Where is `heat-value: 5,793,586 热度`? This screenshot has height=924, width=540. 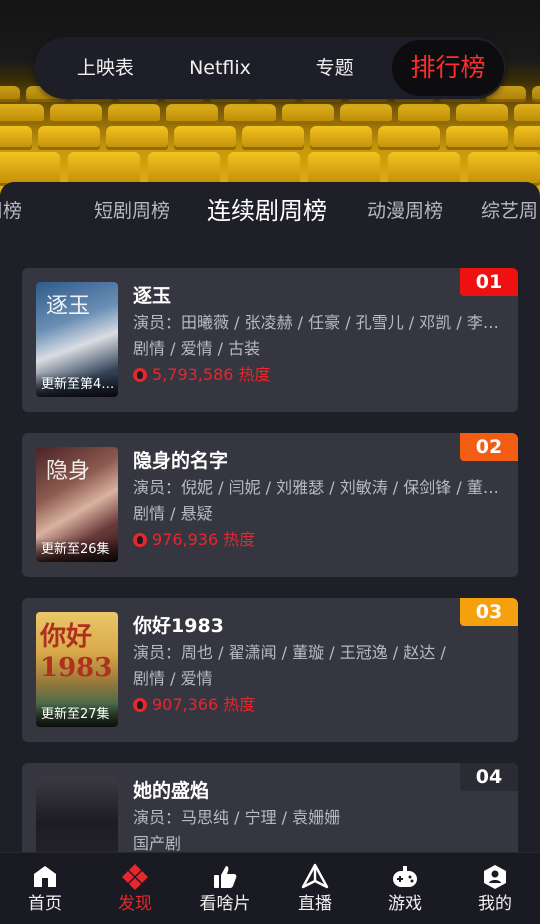
heat-value: 5,793,586 热度 is located at coordinates (211, 374).